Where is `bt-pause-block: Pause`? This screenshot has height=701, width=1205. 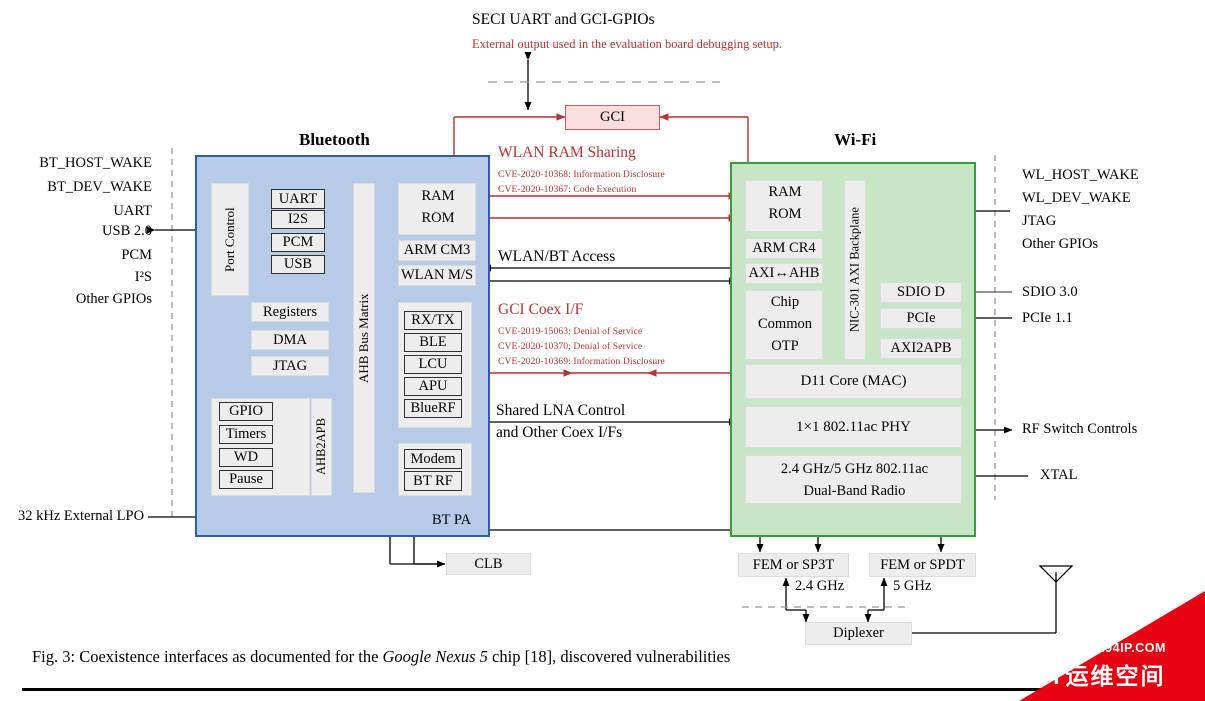
bt-pause-block: Pause is located at coordinates (246, 479).